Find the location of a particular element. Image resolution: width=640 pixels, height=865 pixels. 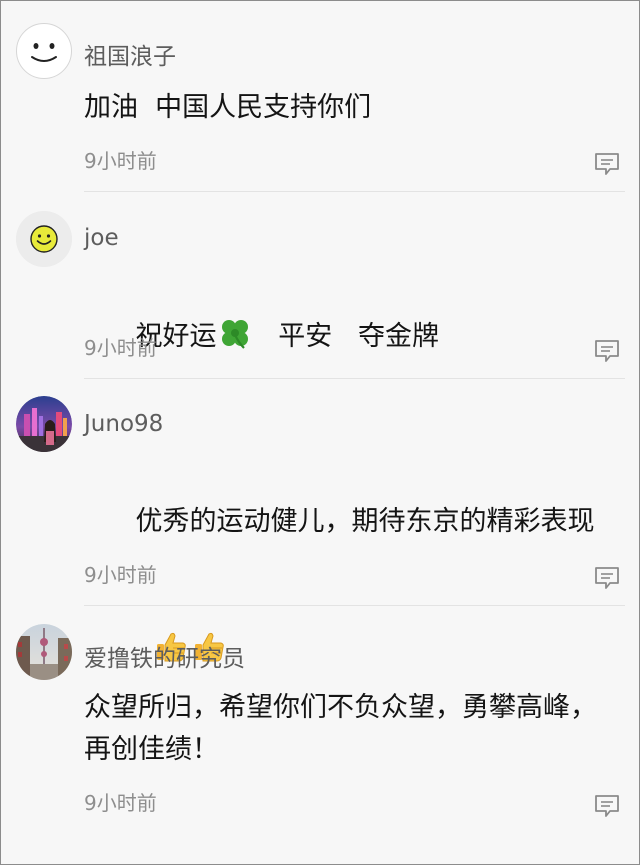

comment-text-part: 优秀的运动健儿，期待东京的精彩表现 is located at coordinates (365, 521).